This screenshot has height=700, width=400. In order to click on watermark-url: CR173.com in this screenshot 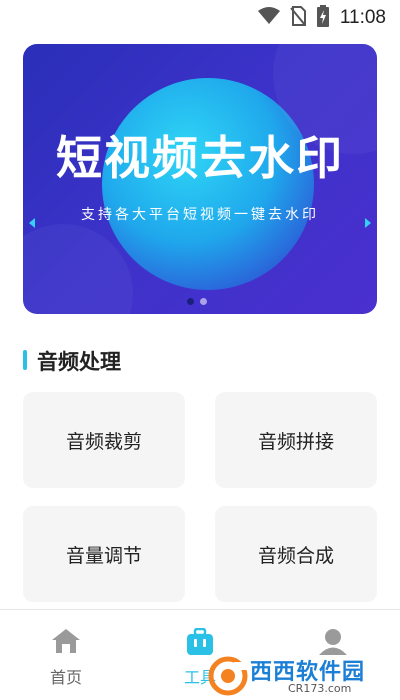, I will do `click(320, 688)`.